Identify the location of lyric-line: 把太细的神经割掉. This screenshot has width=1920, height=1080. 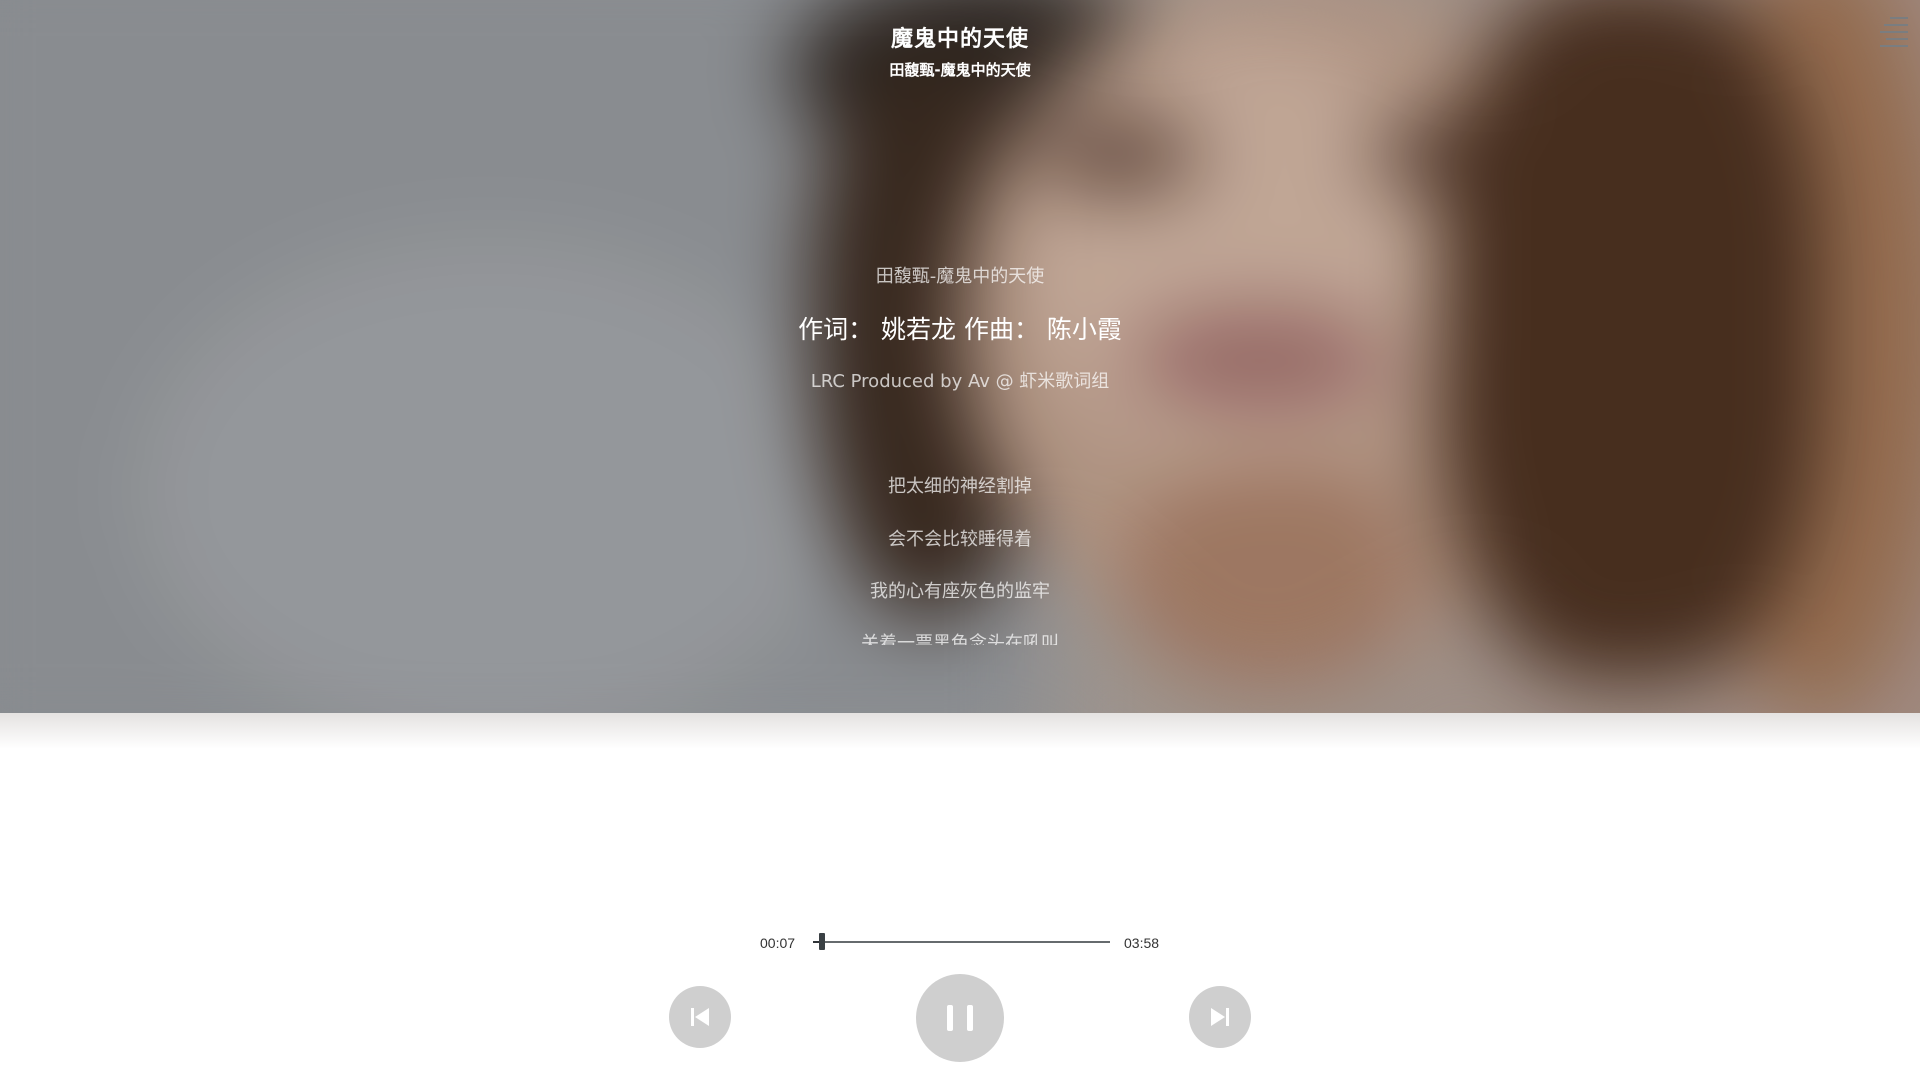
(960, 486).